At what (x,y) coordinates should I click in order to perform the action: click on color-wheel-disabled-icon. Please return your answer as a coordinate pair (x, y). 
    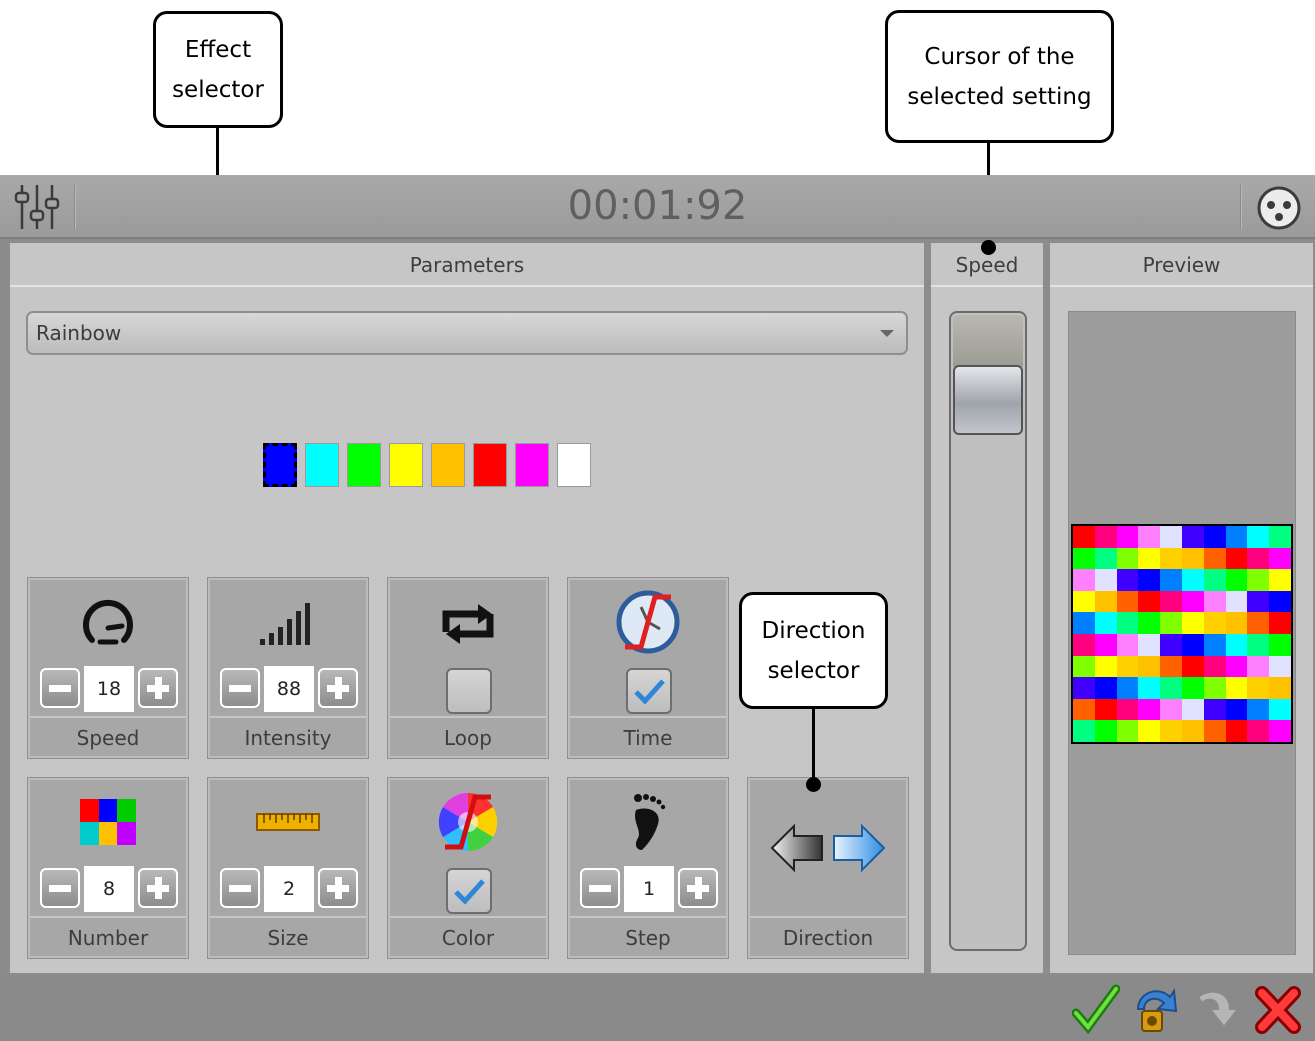
    Looking at the image, I should click on (468, 822).